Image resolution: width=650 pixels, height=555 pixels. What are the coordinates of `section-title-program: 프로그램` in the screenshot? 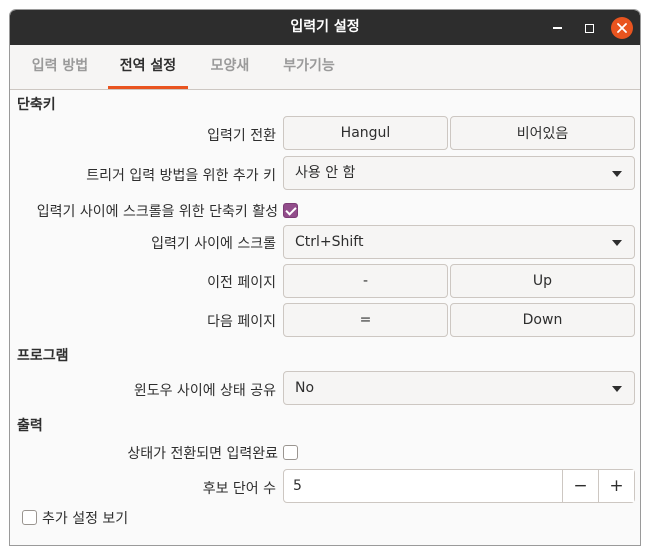 It's located at (43, 356).